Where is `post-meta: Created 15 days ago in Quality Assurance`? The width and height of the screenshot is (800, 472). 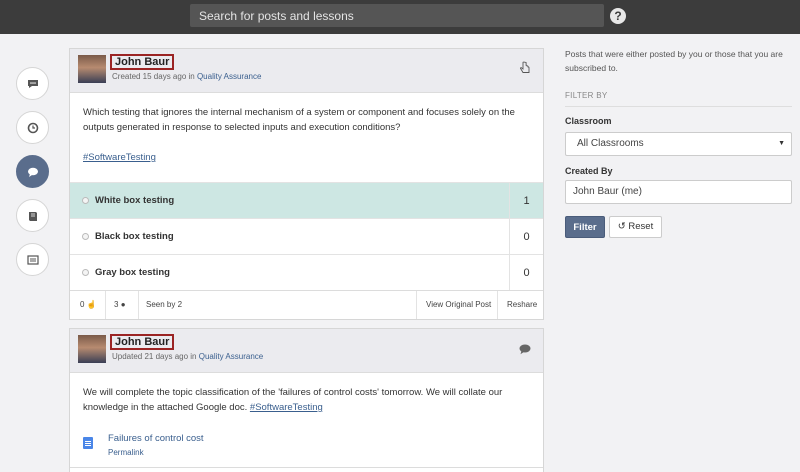 post-meta: Created 15 days ago in Quality Assurance is located at coordinates (187, 76).